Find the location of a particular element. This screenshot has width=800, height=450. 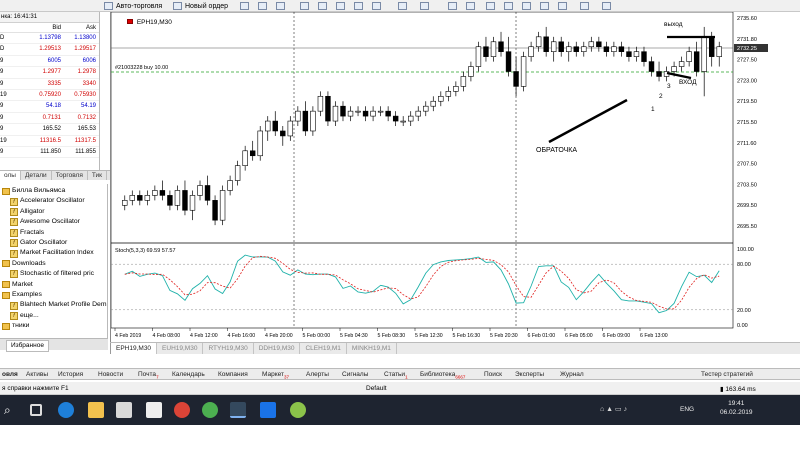

task-view-icon is located at coordinates (36, 410).